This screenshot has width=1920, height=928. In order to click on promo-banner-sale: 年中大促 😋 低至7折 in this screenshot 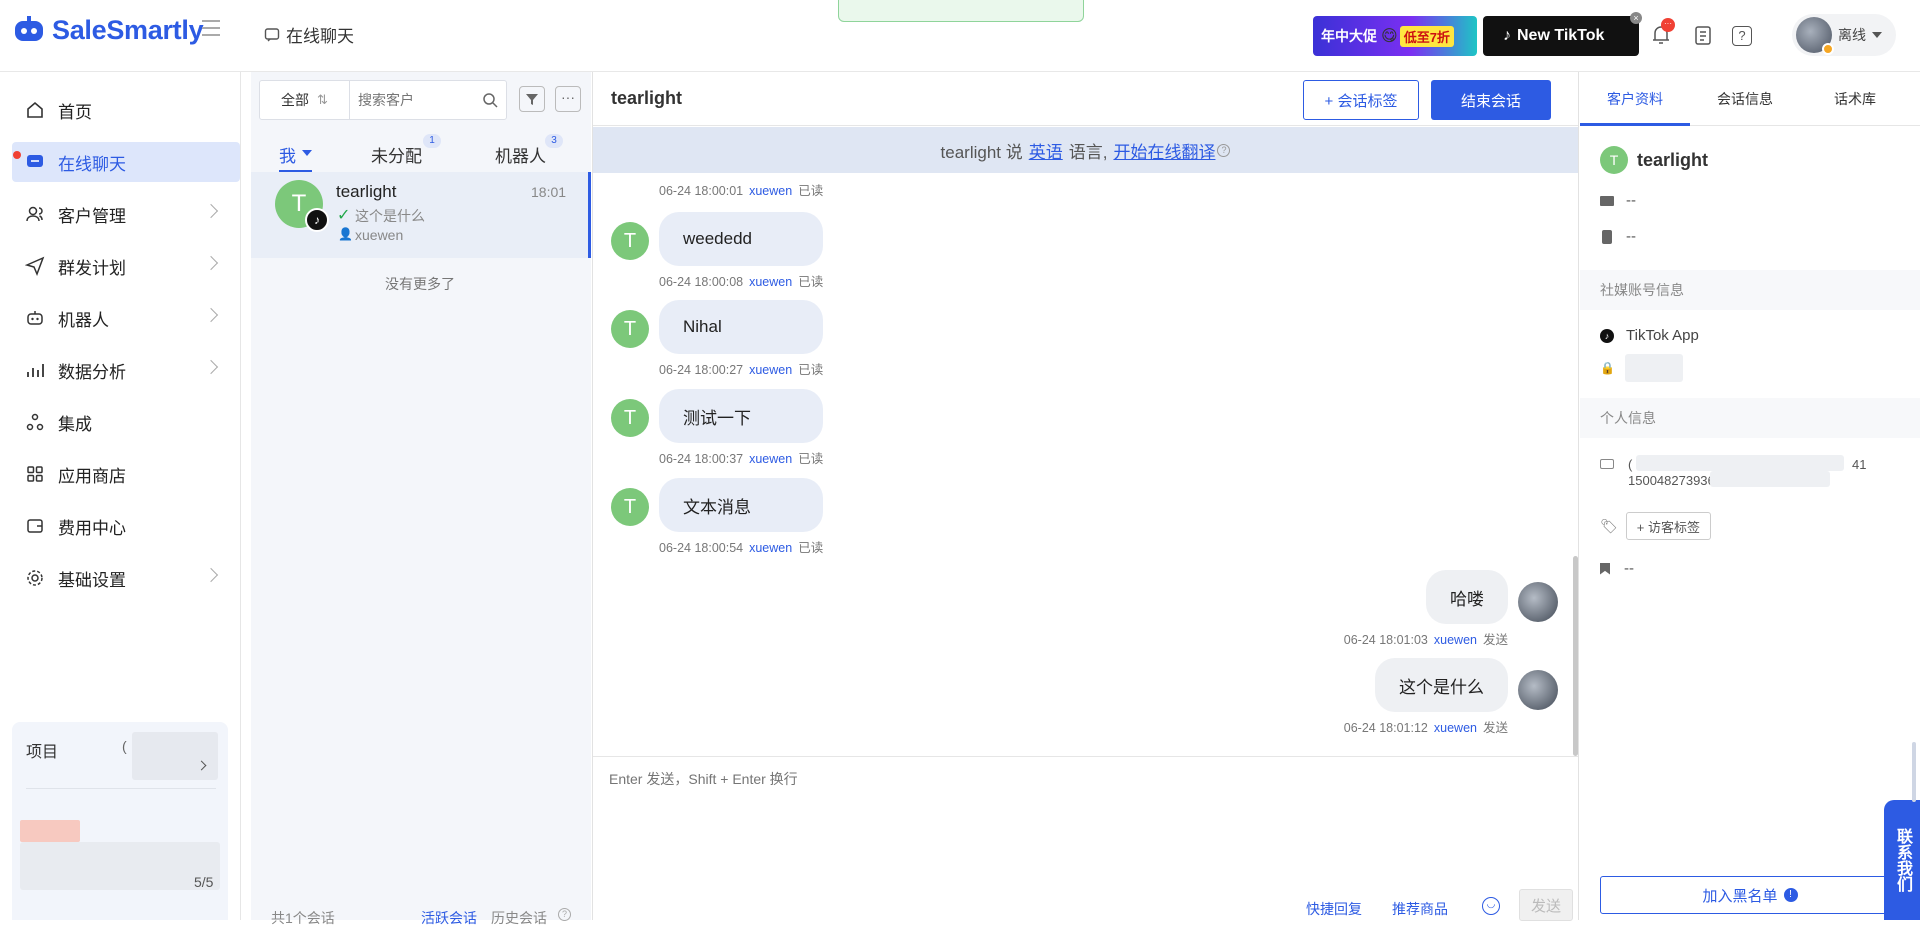, I will do `click(1395, 36)`.